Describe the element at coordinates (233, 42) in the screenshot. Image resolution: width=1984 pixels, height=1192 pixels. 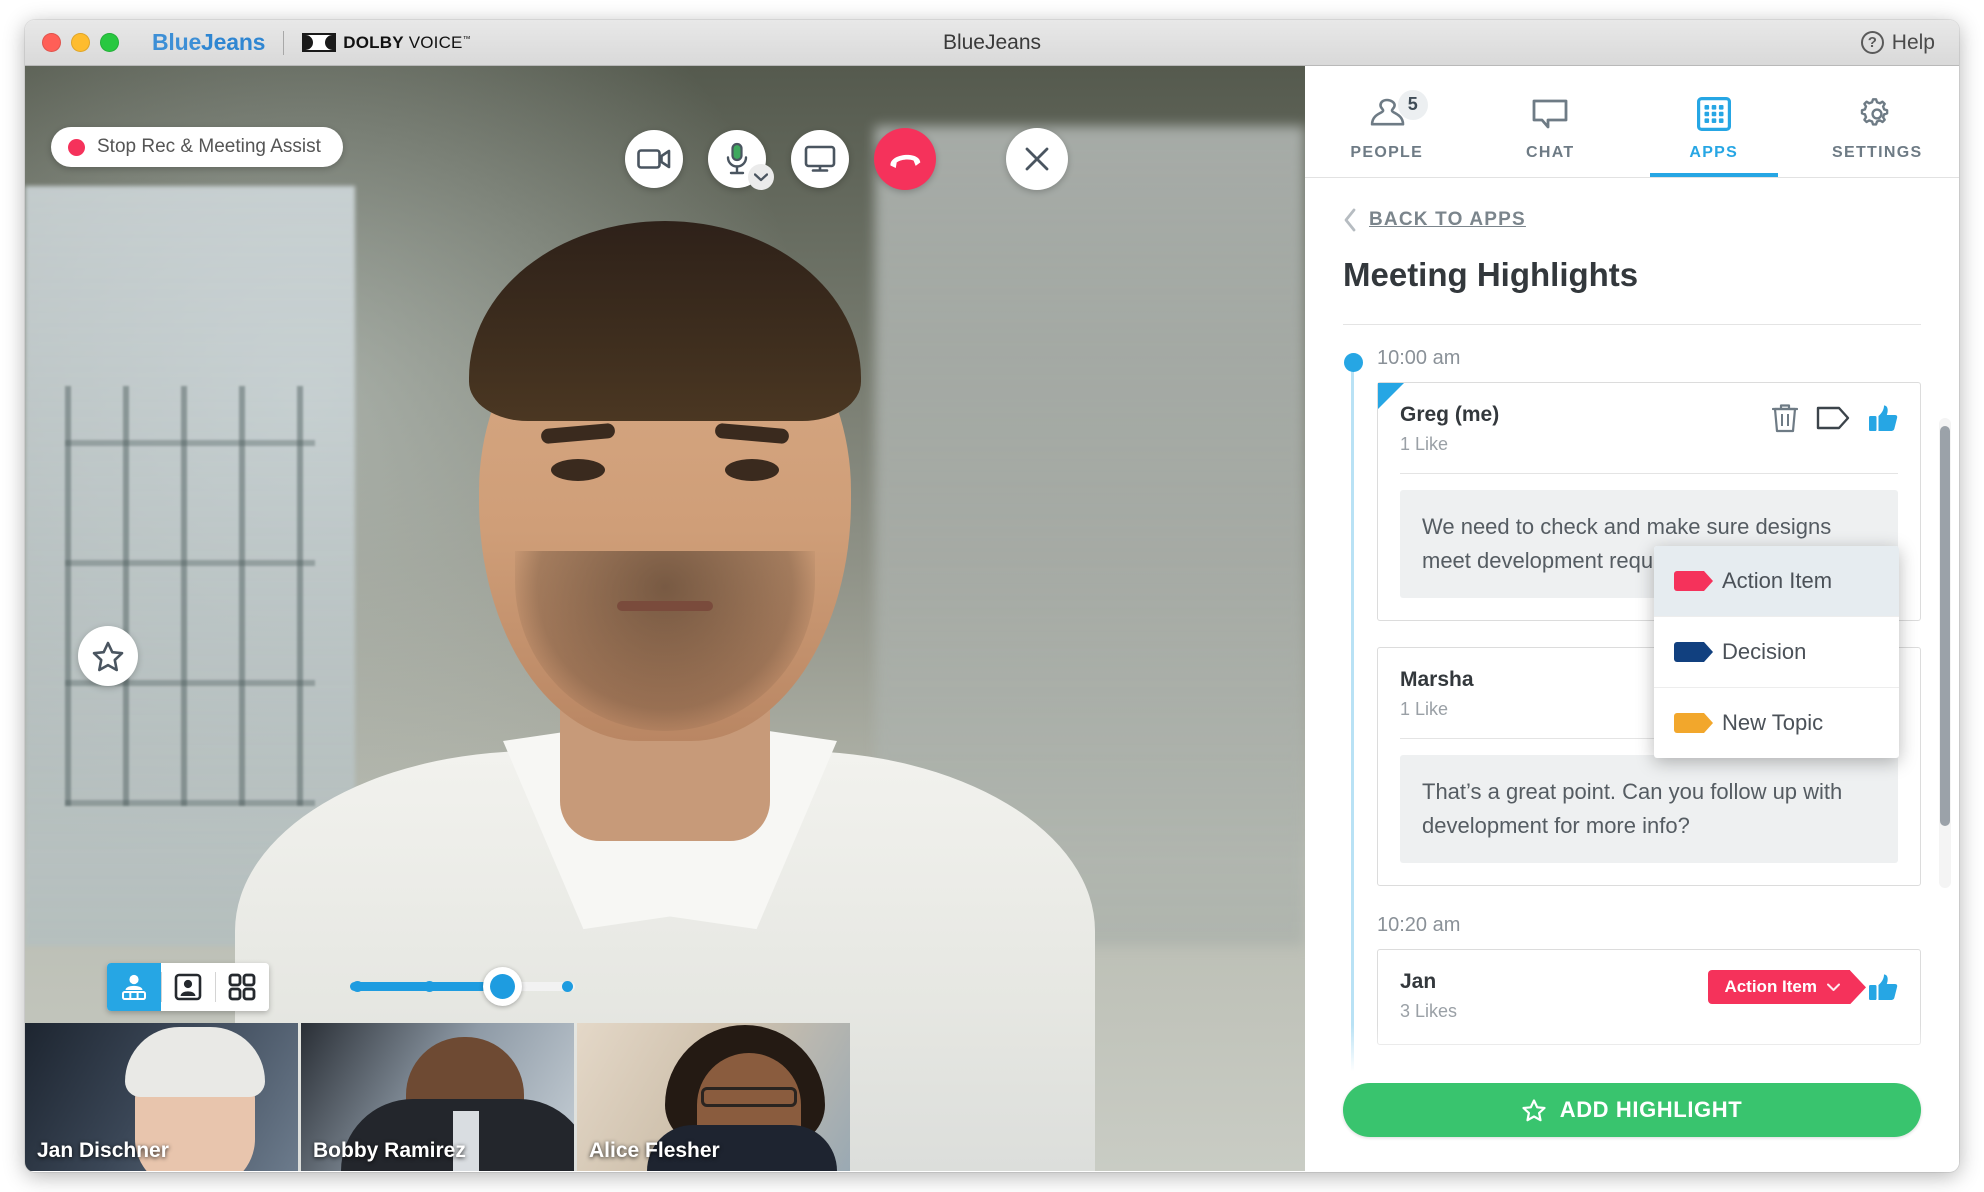
I see `brand-jeans-text: Jeans` at that location.